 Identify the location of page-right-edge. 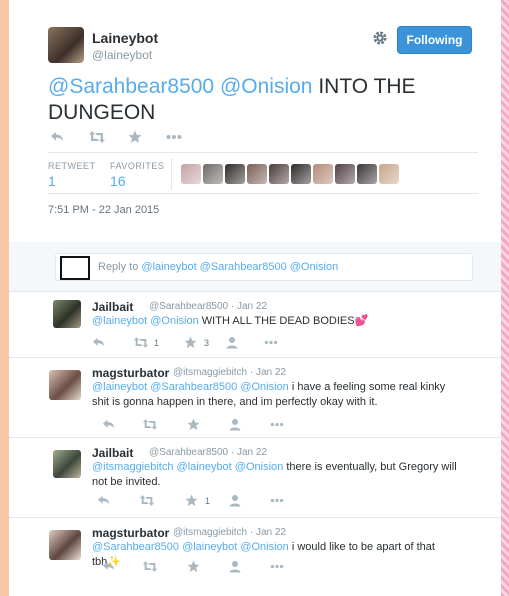
(505, 298).